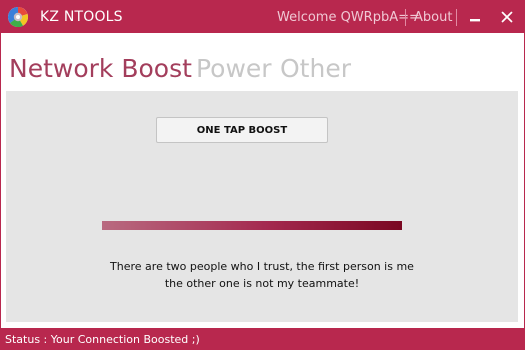 Image resolution: width=525 pixels, height=350 pixels. What do you see at coordinates (433, 17) in the screenshot?
I see `about-link: About` at bounding box center [433, 17].